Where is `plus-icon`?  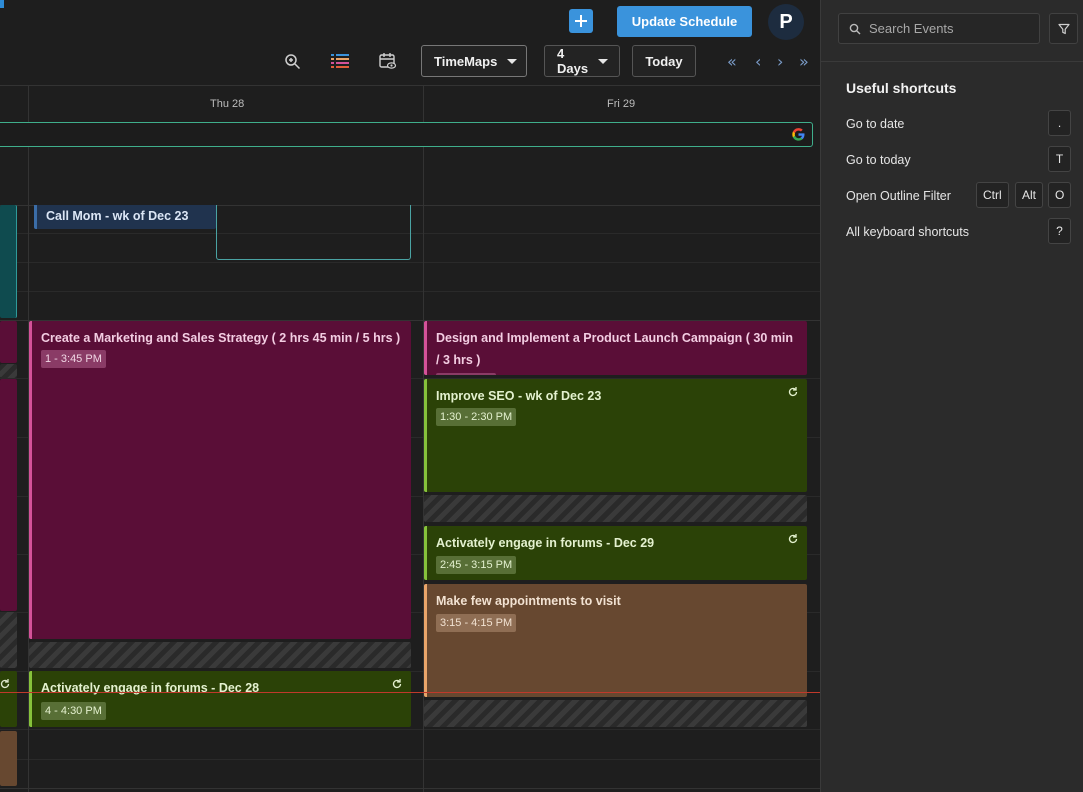 plus-icon is located at coordinates (581, 21).